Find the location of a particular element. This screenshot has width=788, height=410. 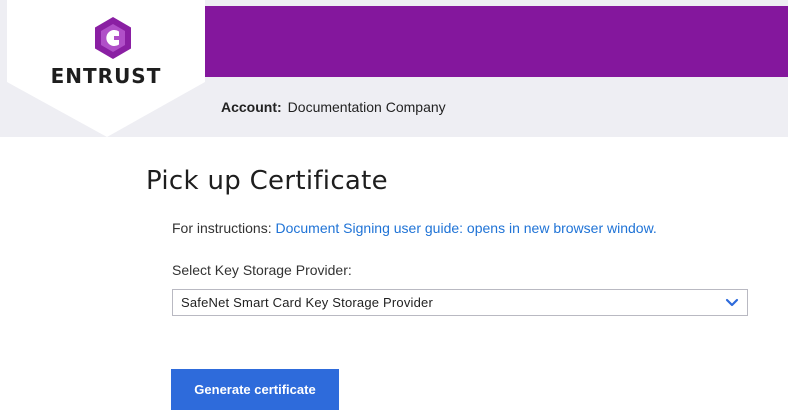

account-label: Account: is located at coordinates (251, 107).